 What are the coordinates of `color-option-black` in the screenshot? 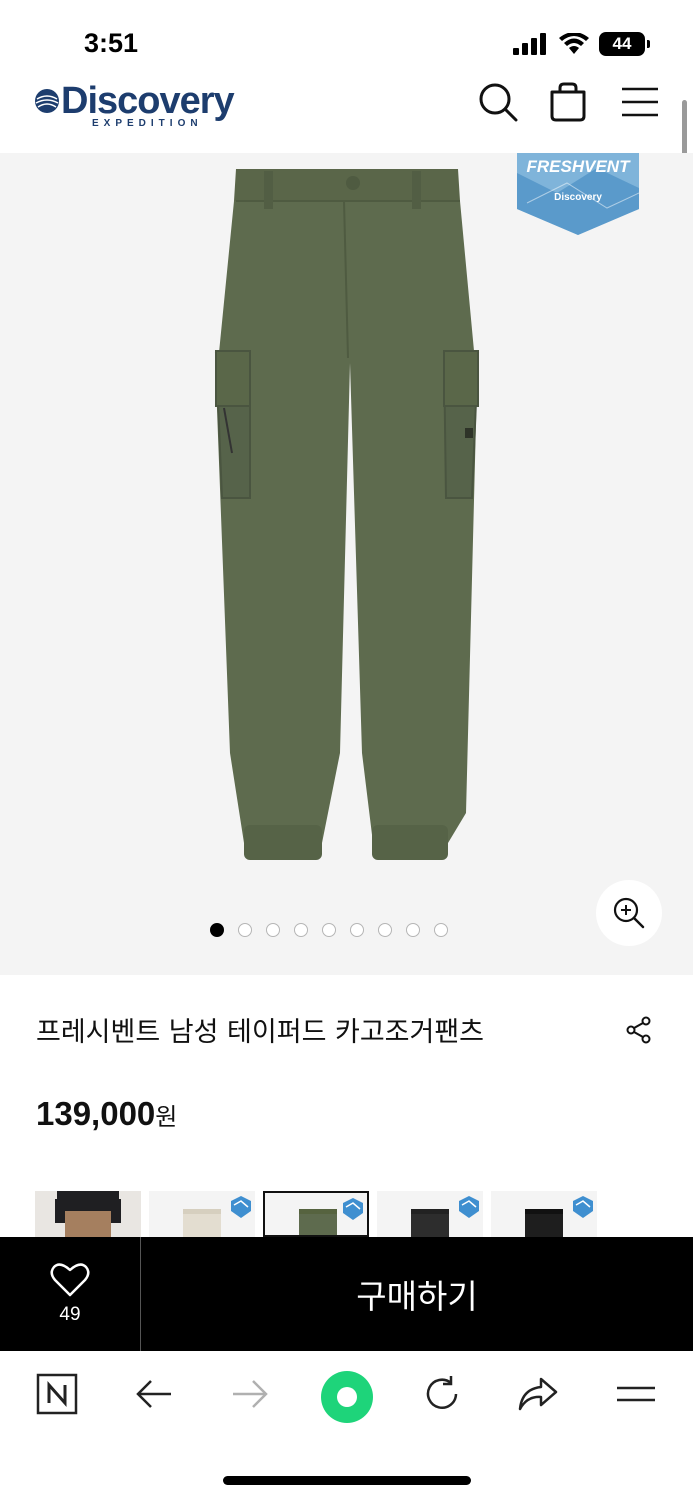 It's located at (544, 1214).